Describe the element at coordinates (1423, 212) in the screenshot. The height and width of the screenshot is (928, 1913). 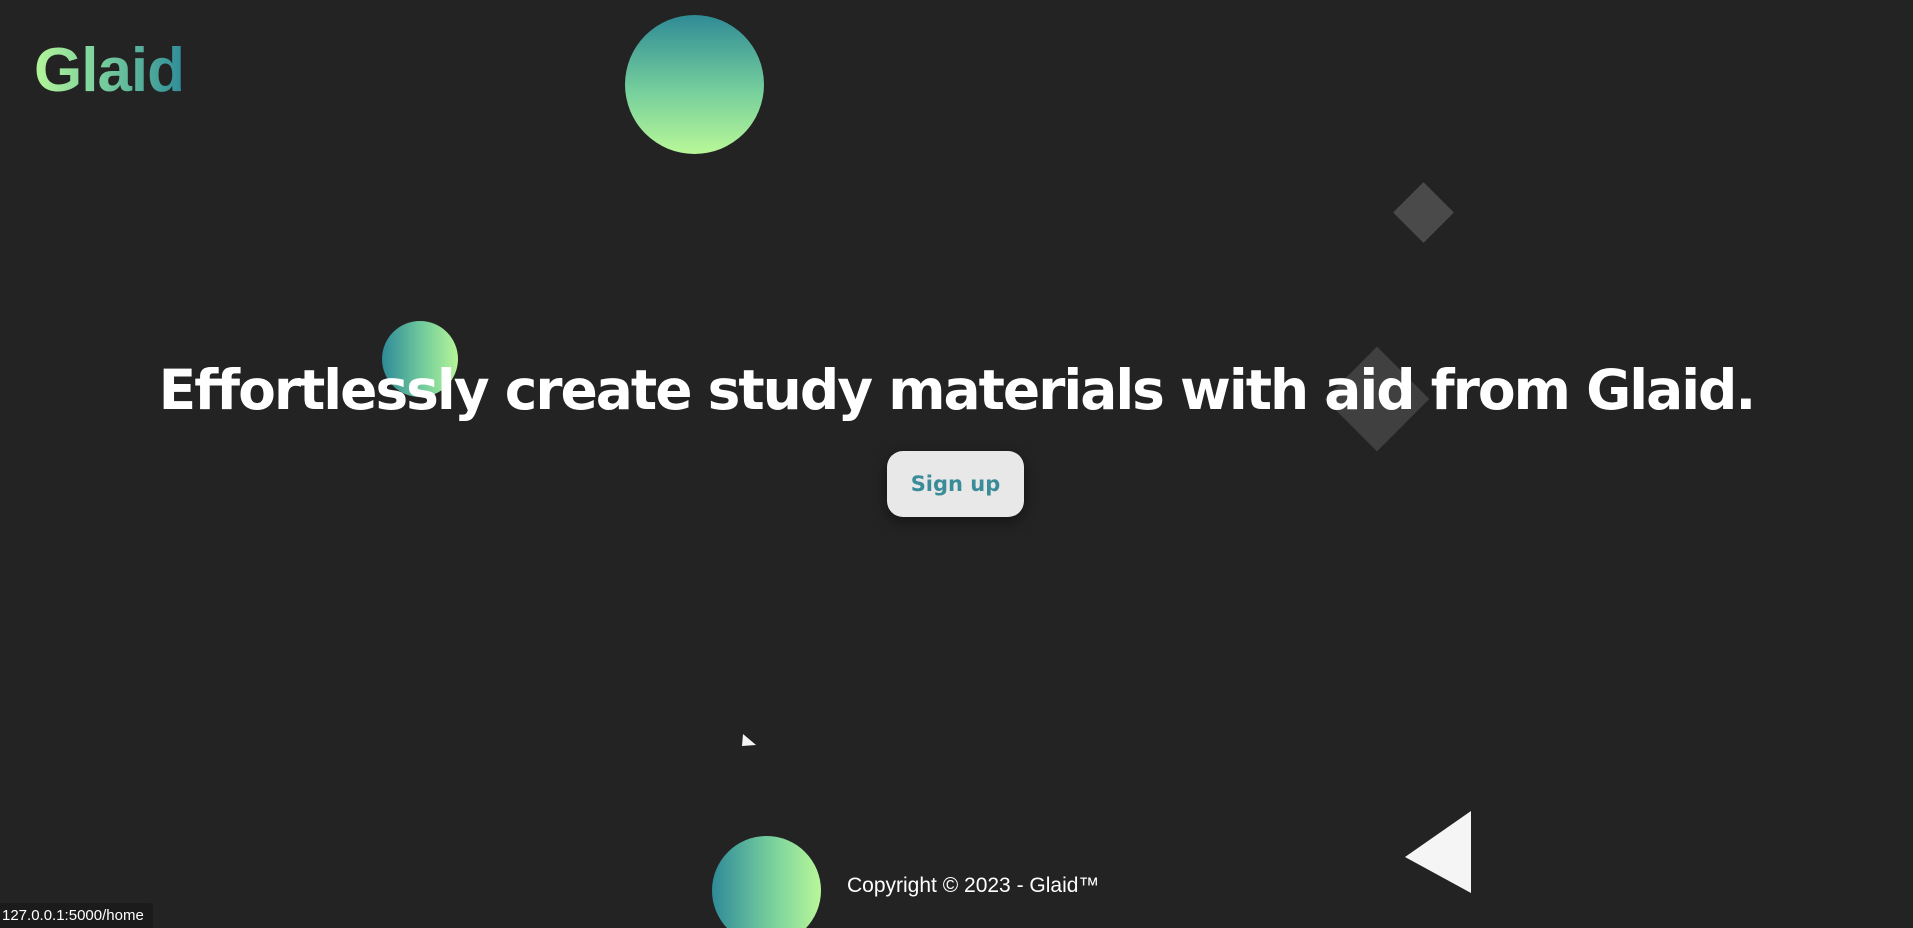
I see `decorative-diamond-small` at that location.